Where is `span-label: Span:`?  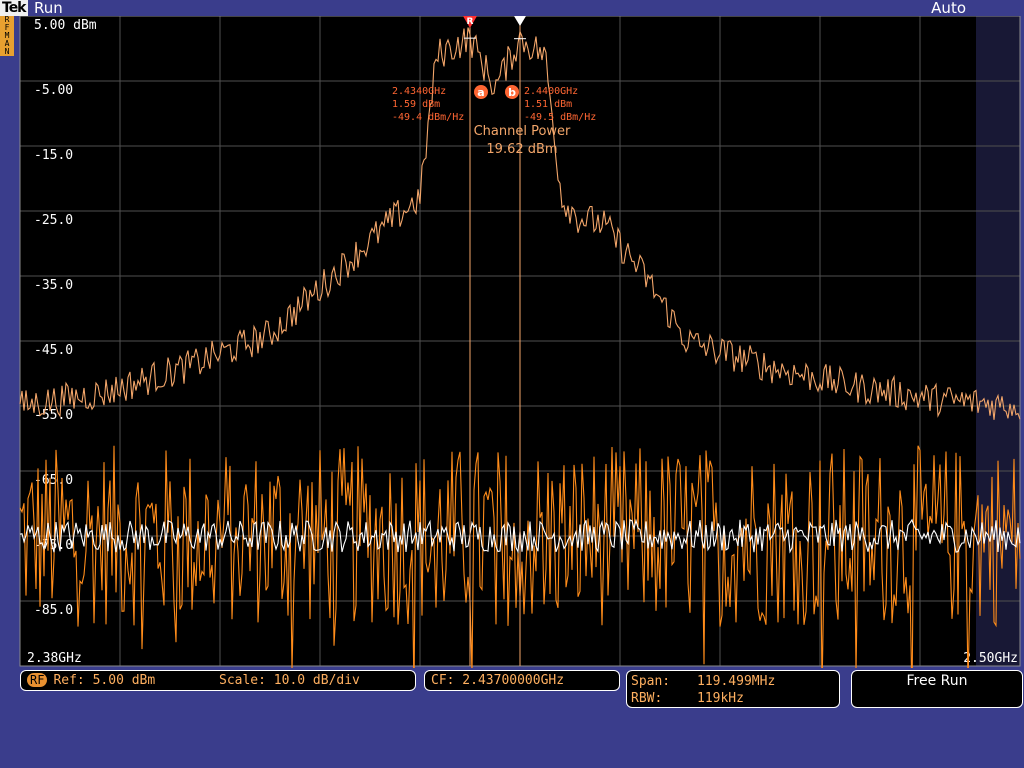
span-label: Span: is located at coordinates (651, 681).